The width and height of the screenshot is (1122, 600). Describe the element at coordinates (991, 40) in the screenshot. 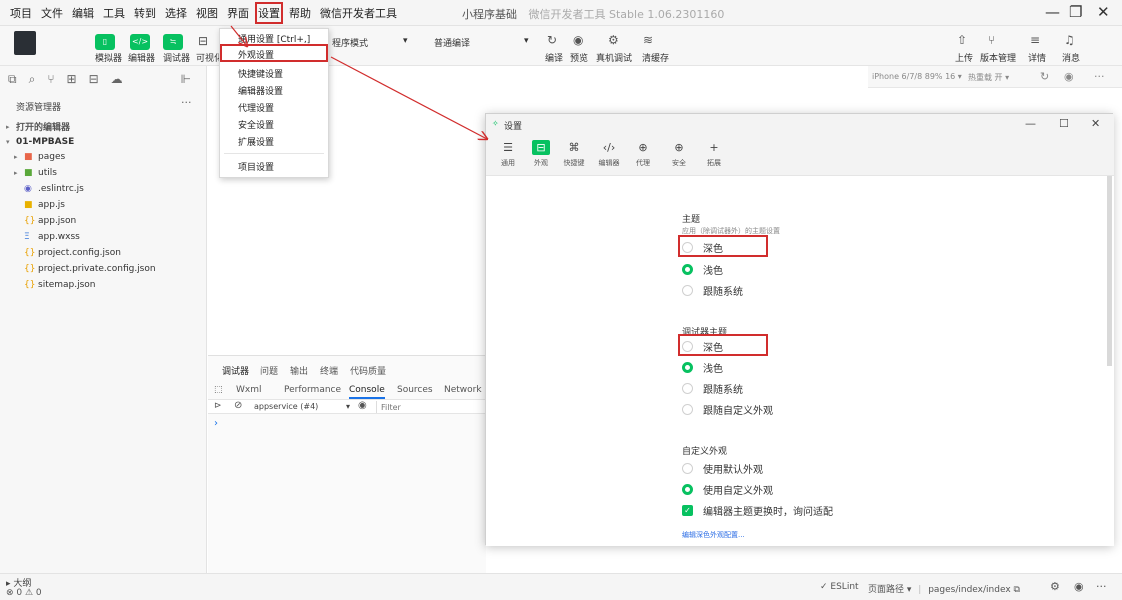

I see `version-icon: ⑂` at that location.